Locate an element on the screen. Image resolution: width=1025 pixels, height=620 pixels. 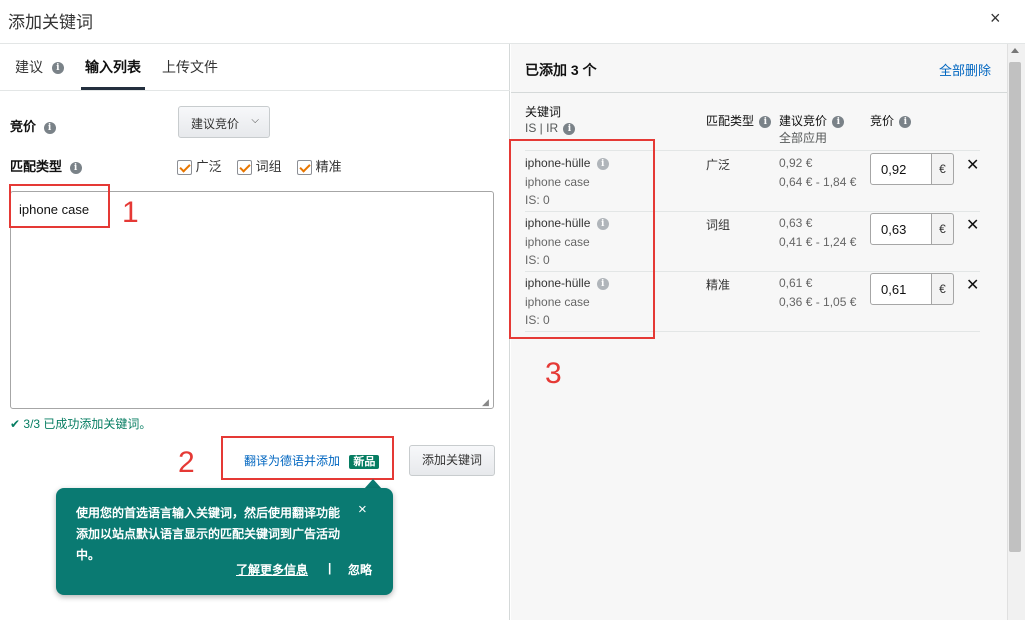
add-keywords-button: 添加关键词 is located at coordinates (452, 460).